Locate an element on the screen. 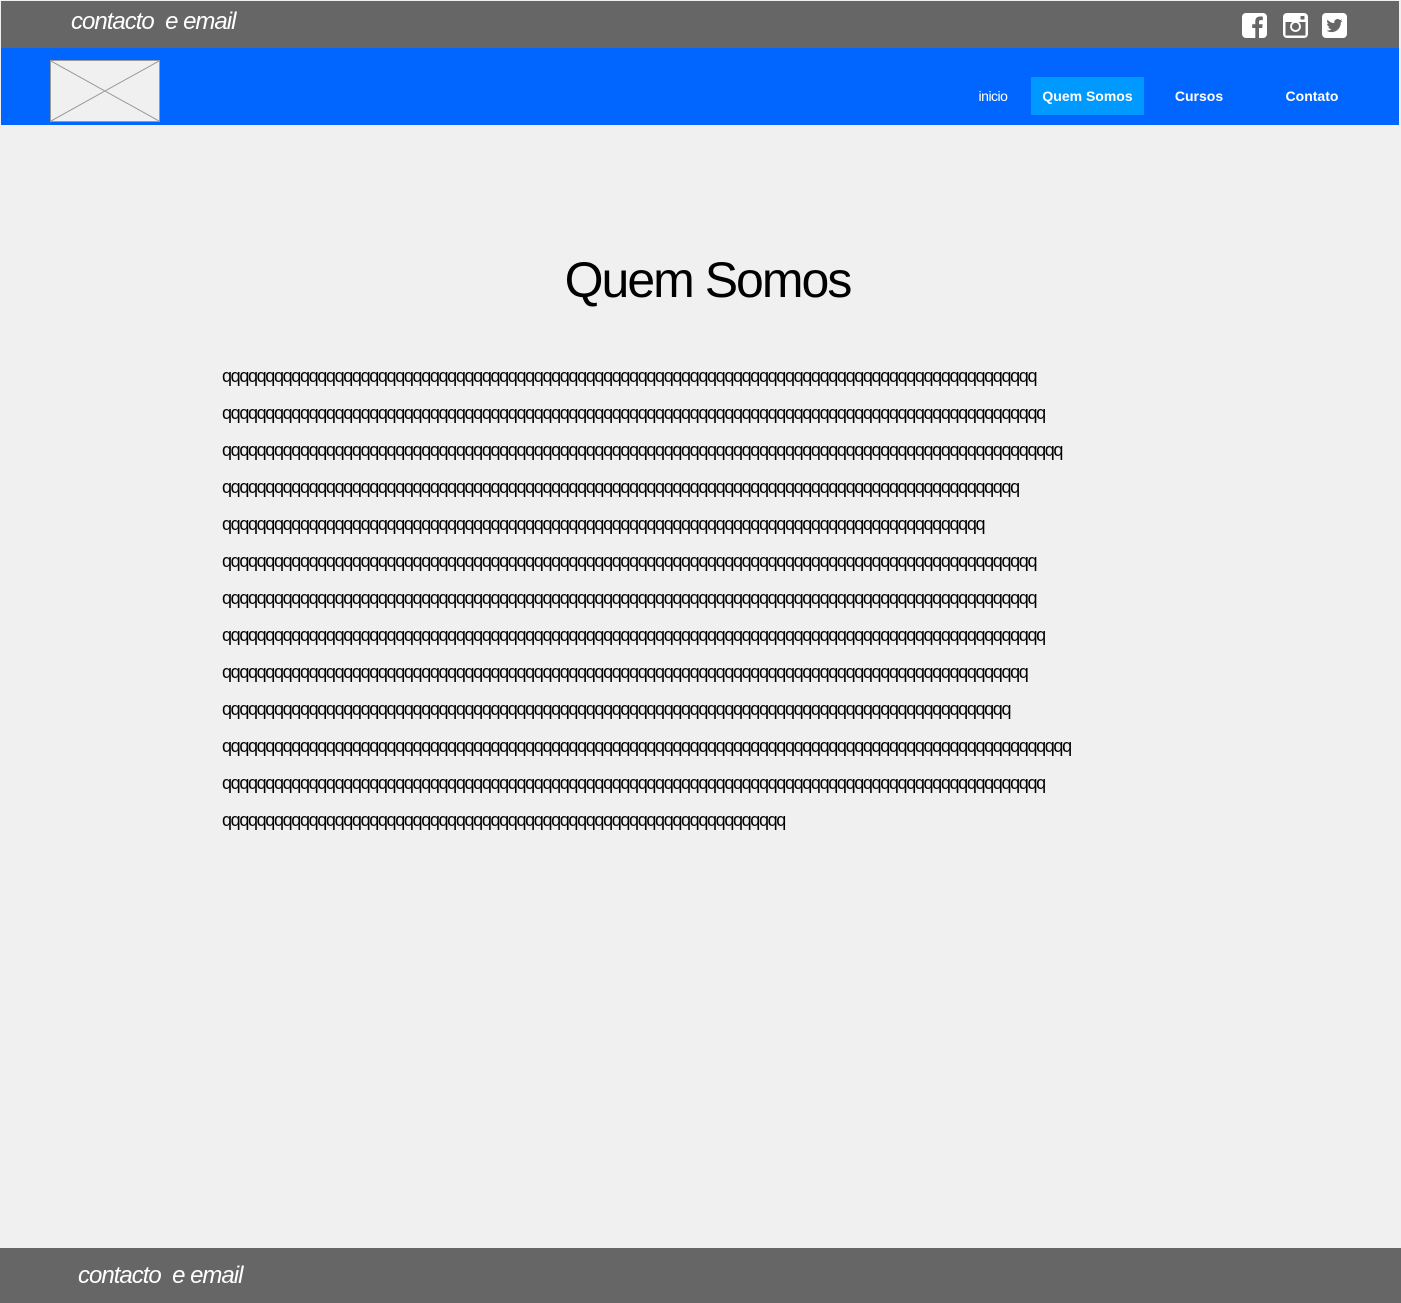 Image resolution: width=1401 pixels, height=1303 pixels. logo-image-placeholder is located at coordinates (105, 91).